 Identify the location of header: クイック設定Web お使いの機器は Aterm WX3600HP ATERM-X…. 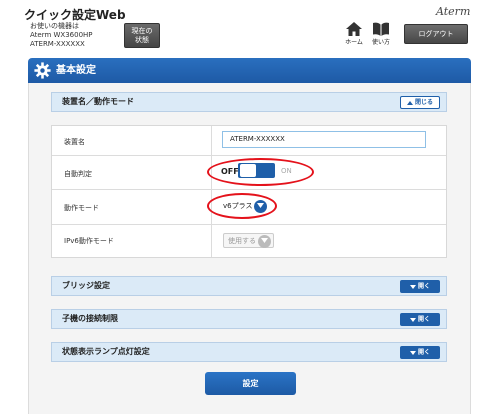
(250, 26).